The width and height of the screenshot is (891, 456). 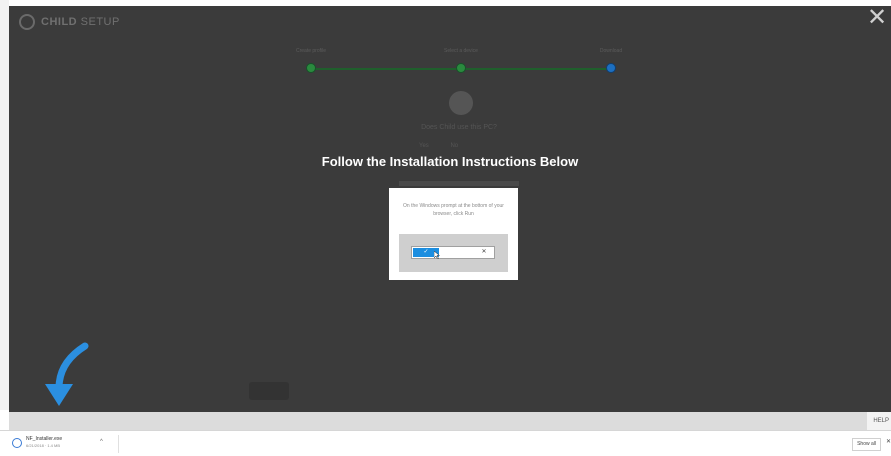 I want to click on app-logo-icon, so click(x=27, y=22).